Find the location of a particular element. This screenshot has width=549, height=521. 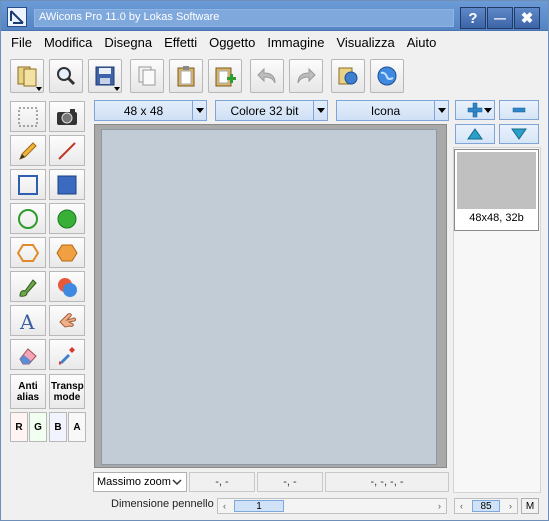

web-button is located at coordinates (387, 76).